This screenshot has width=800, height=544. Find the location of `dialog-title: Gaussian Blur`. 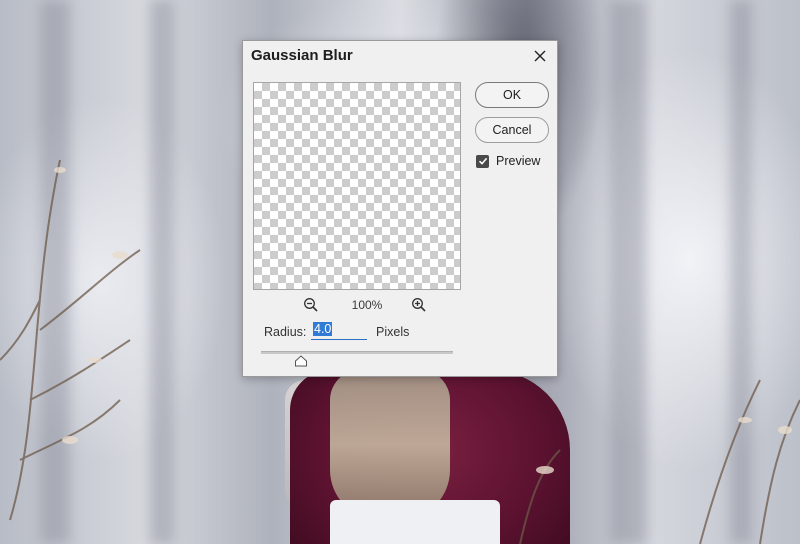

dialog-title: Gaussian Blur is located at coordinates (302, 55).